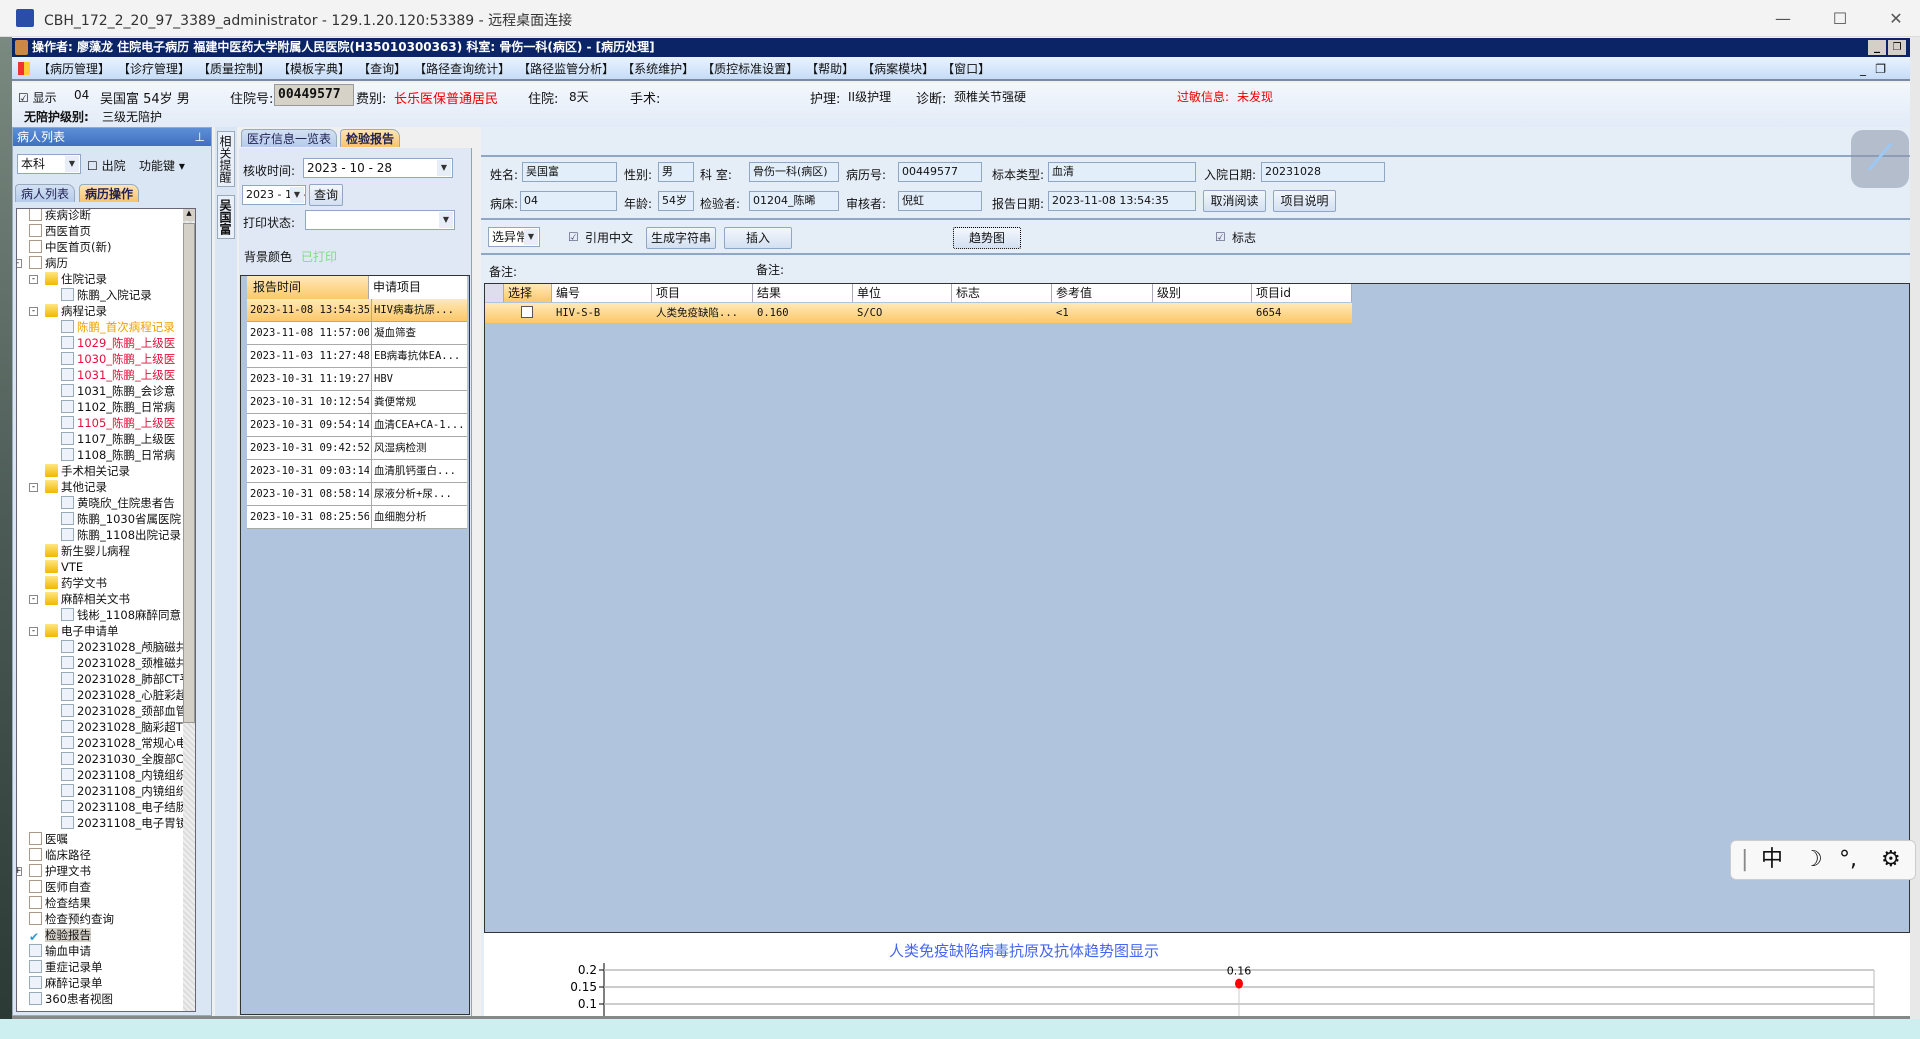 The height and width of the screenshot is (1039, 1920). Describe the element at coordinates (60, 855) in the screenshot. I see `tree-item: 临床路径` at that location.